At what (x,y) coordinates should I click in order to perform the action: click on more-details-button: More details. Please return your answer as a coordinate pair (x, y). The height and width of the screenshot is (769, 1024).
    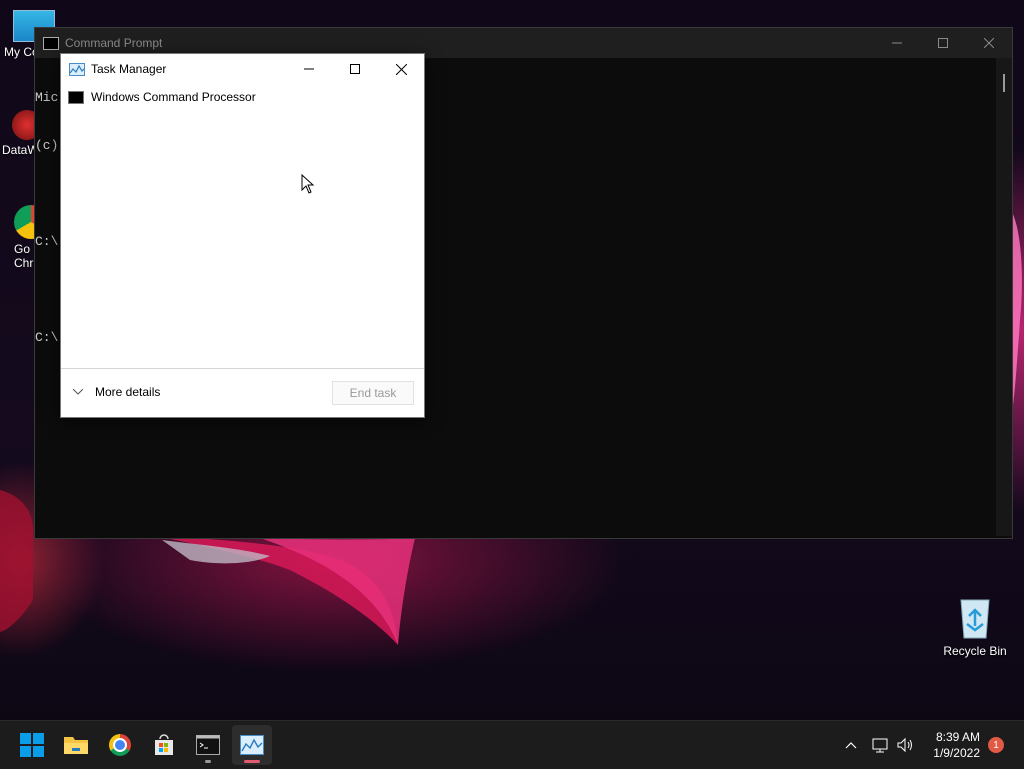
    Looking at the image, I should click on (116, 392).